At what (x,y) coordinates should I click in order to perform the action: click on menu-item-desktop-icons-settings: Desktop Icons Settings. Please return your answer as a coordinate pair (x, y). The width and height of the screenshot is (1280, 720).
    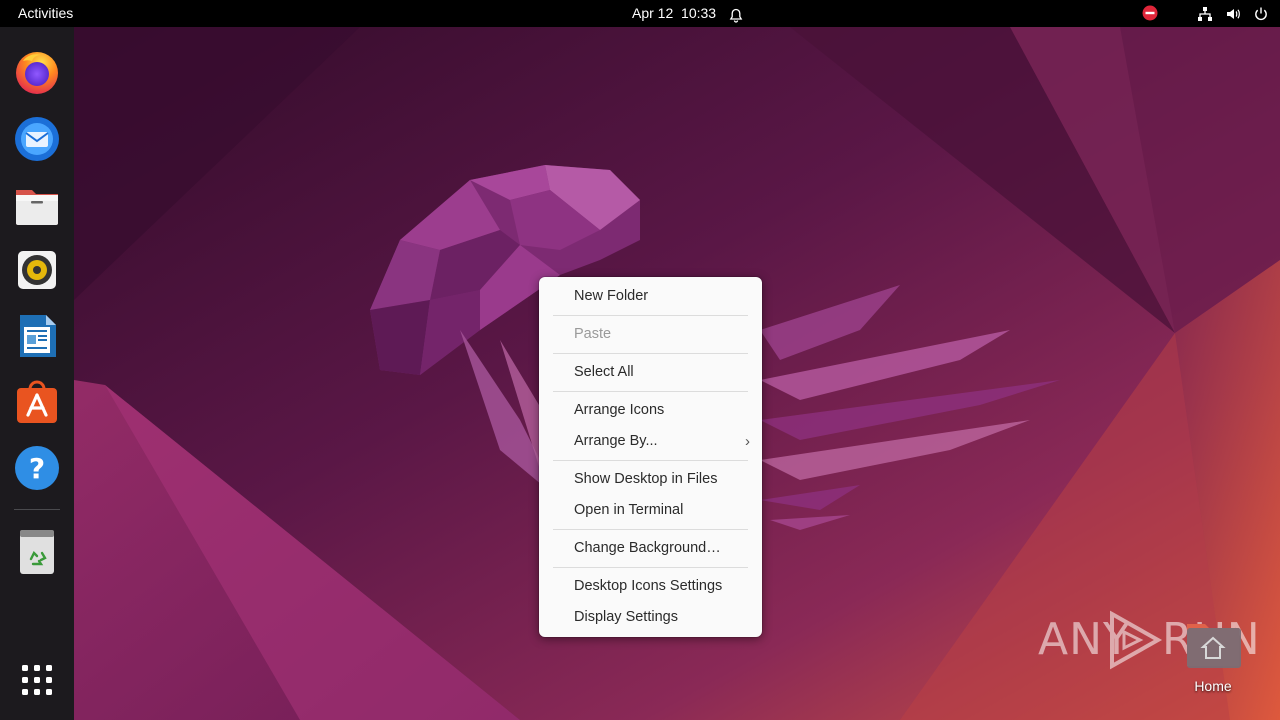
    Looking at the image, I should click on (650, 586).